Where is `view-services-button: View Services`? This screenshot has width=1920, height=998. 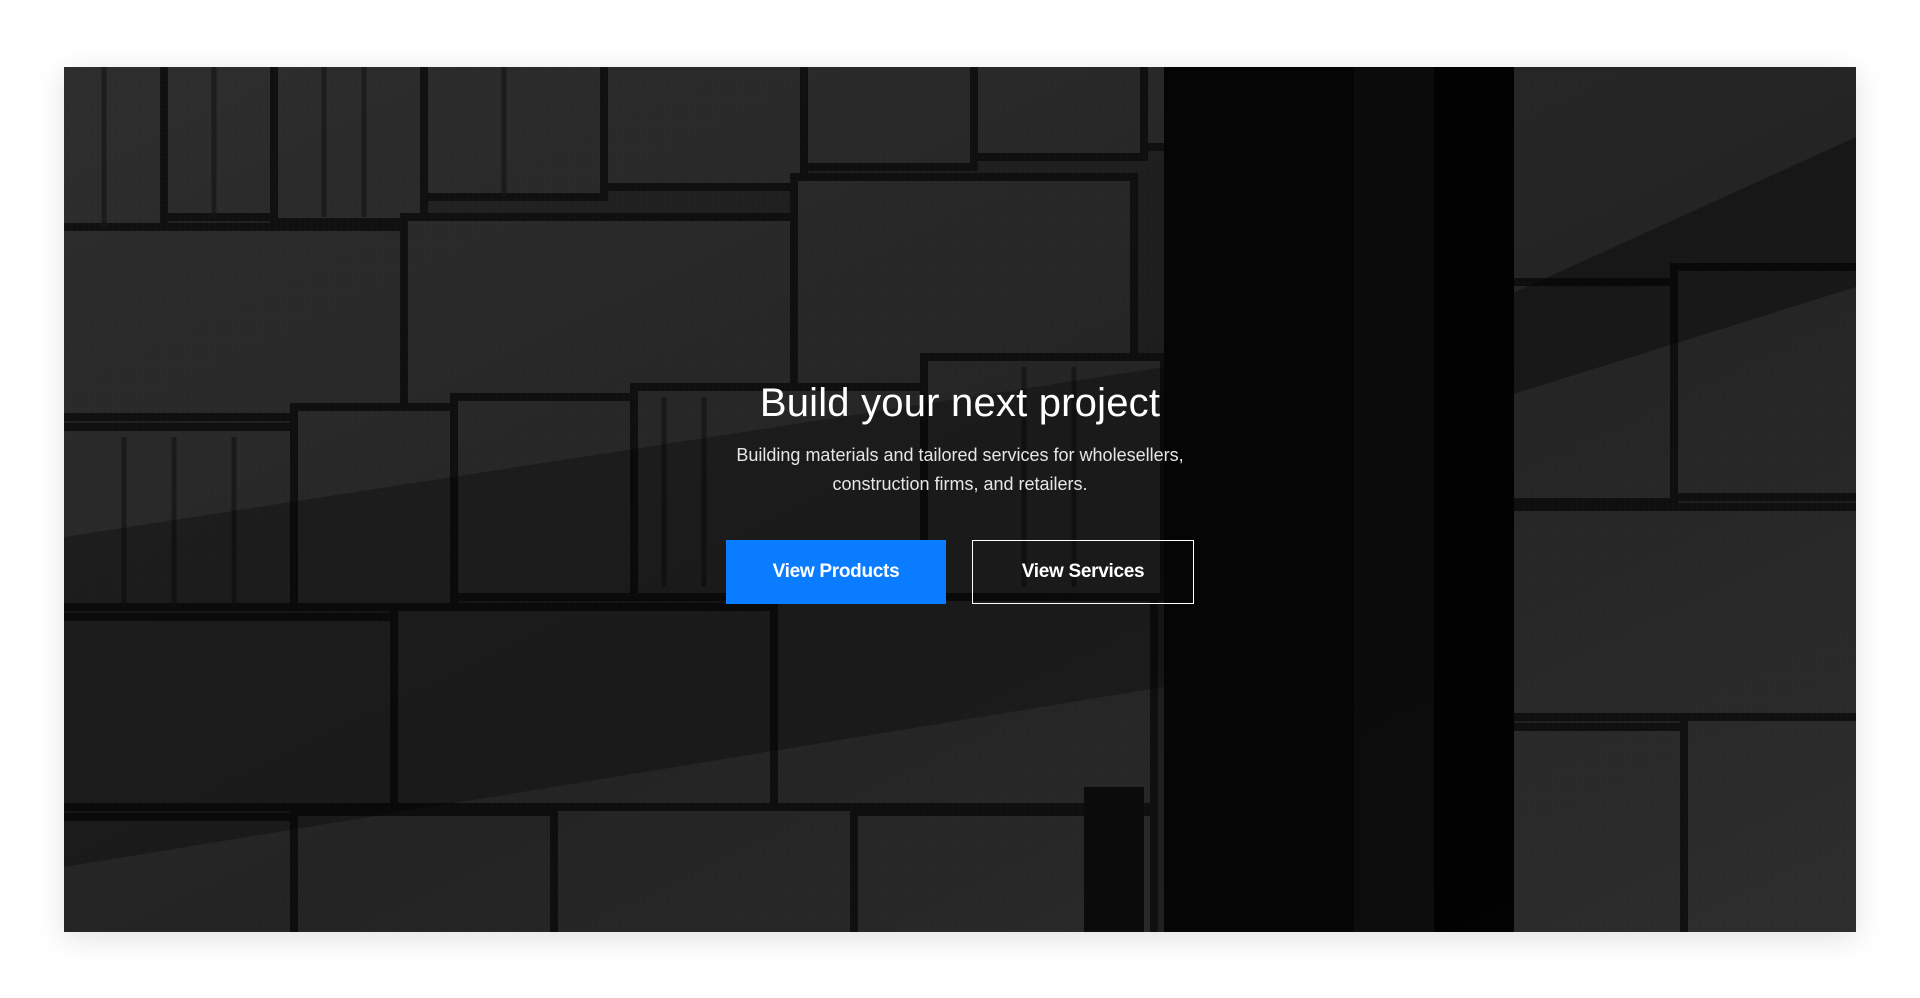
view-services-button: View Services is located at coordinates (1083, 572).